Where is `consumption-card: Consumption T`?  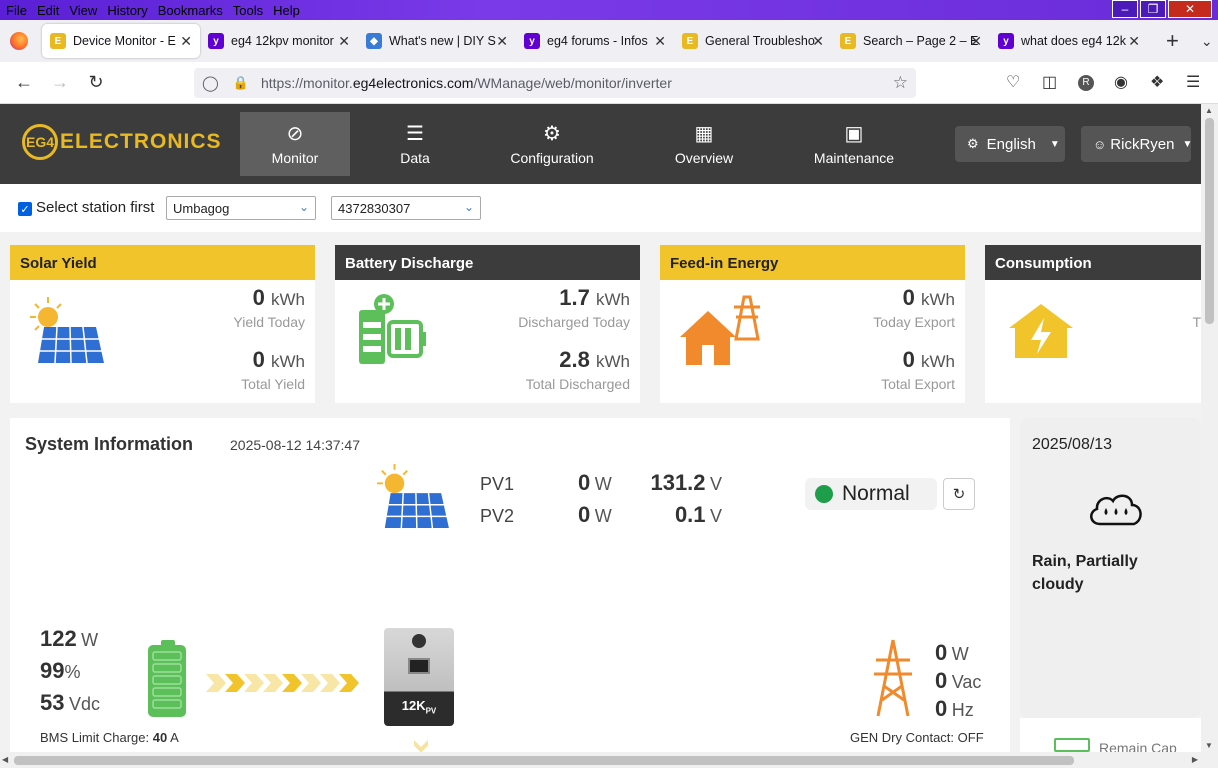
consumption-card: Consumption T is located at coordinates (1093, 324).